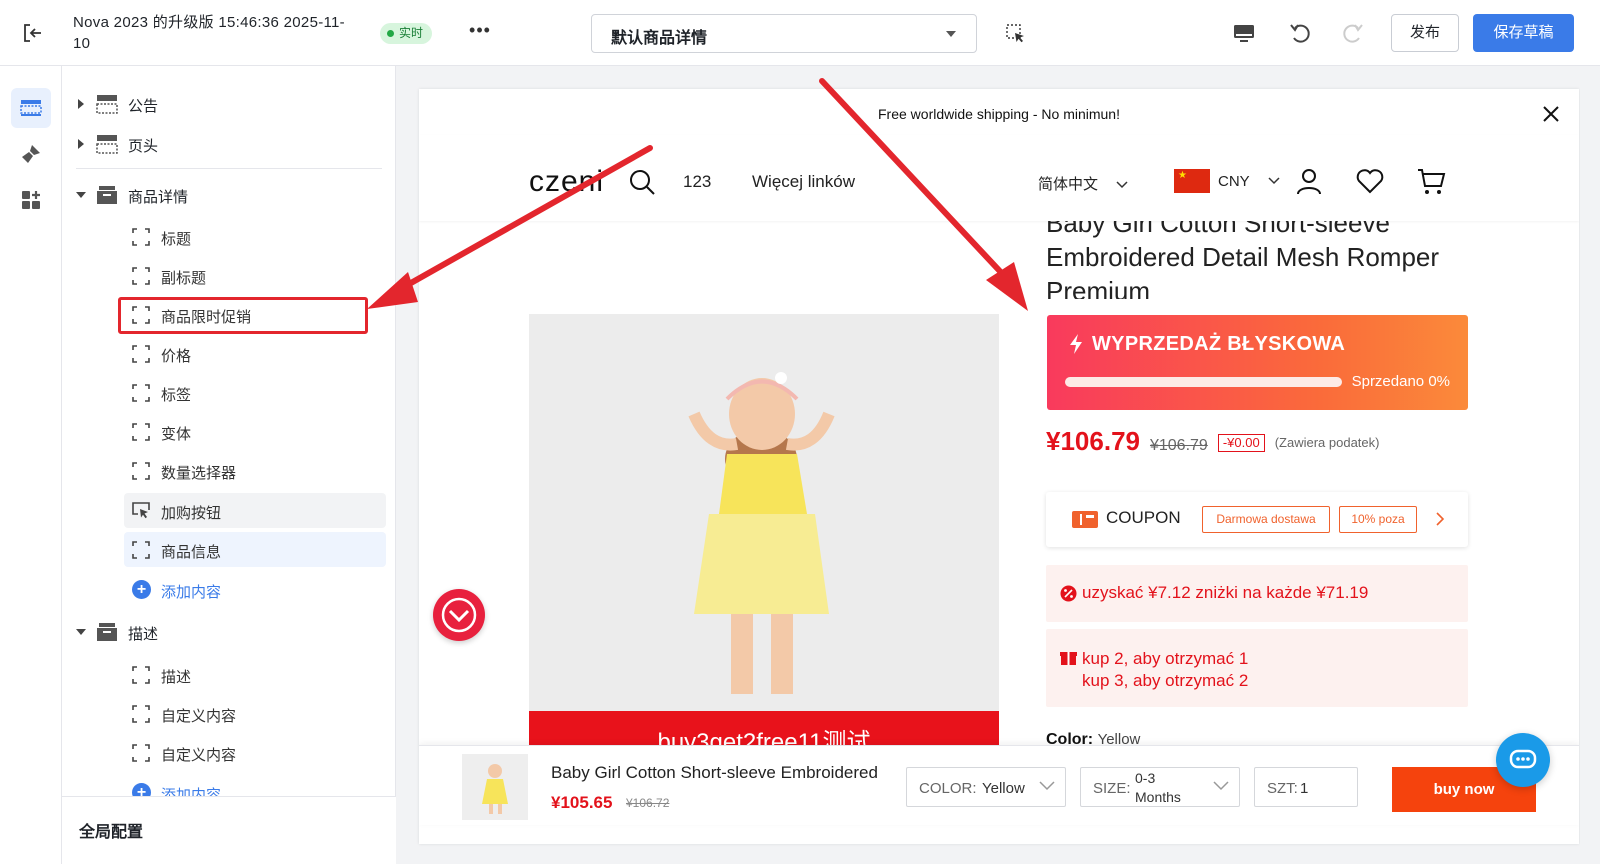 This screenshot has height=864, width=1600. Describe the element at coordinates (948, 788) in the screenshot. I see `sticky-color-label: COLOR:` at that location.